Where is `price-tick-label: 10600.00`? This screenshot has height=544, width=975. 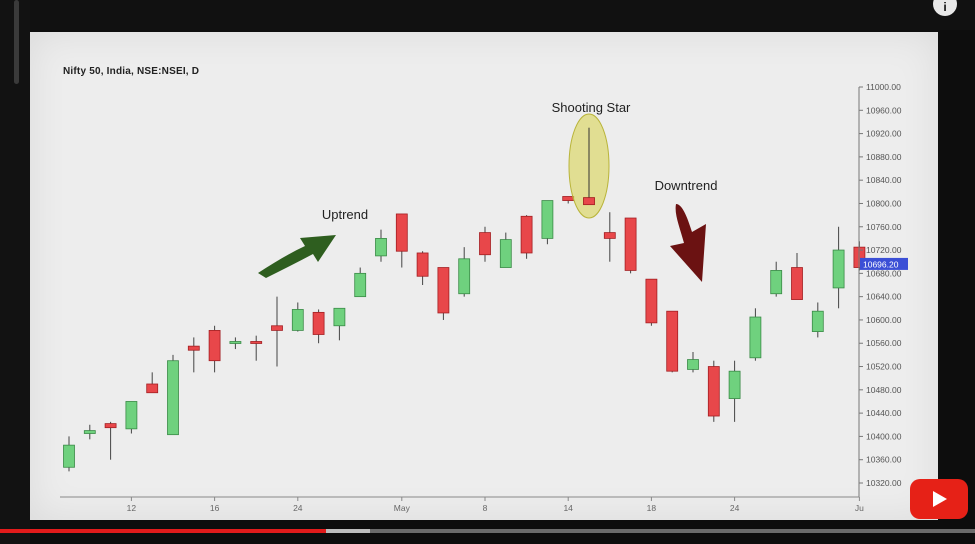 price-tick-label: 10600.00 is located at coordinates (884, 320).